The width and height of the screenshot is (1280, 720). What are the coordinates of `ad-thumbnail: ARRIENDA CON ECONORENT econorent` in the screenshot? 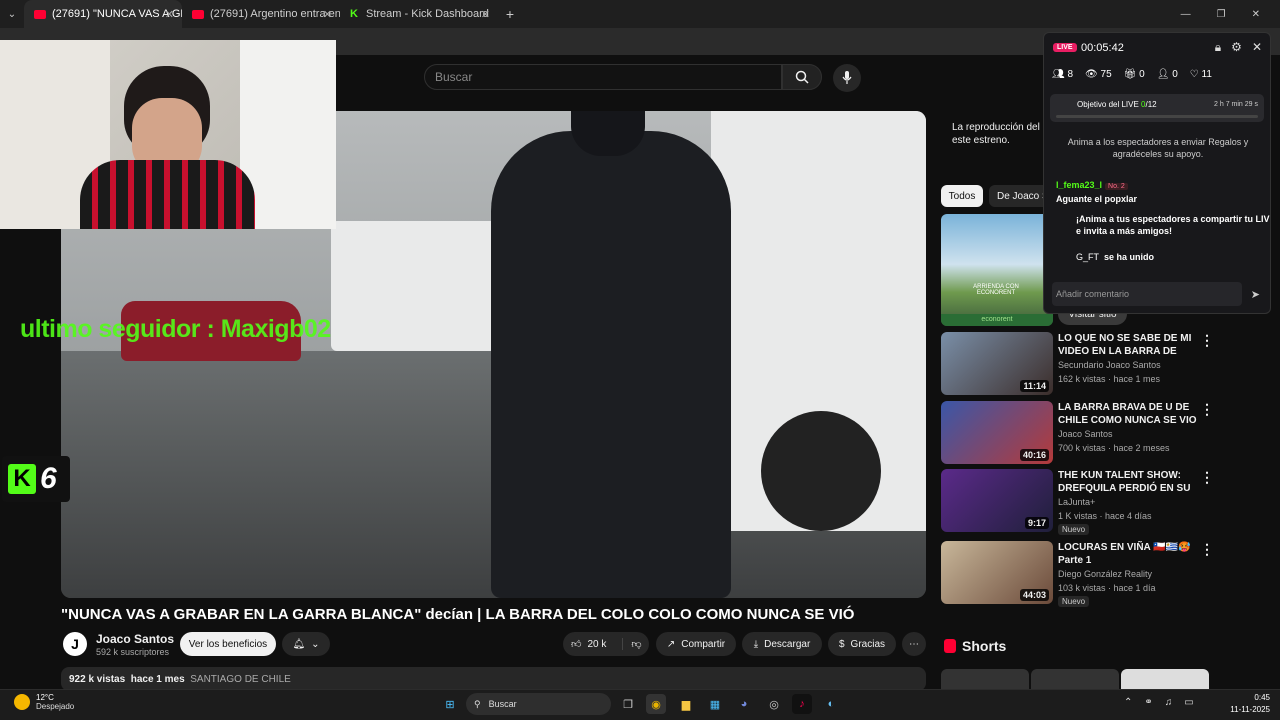 It's located at (997, 270).